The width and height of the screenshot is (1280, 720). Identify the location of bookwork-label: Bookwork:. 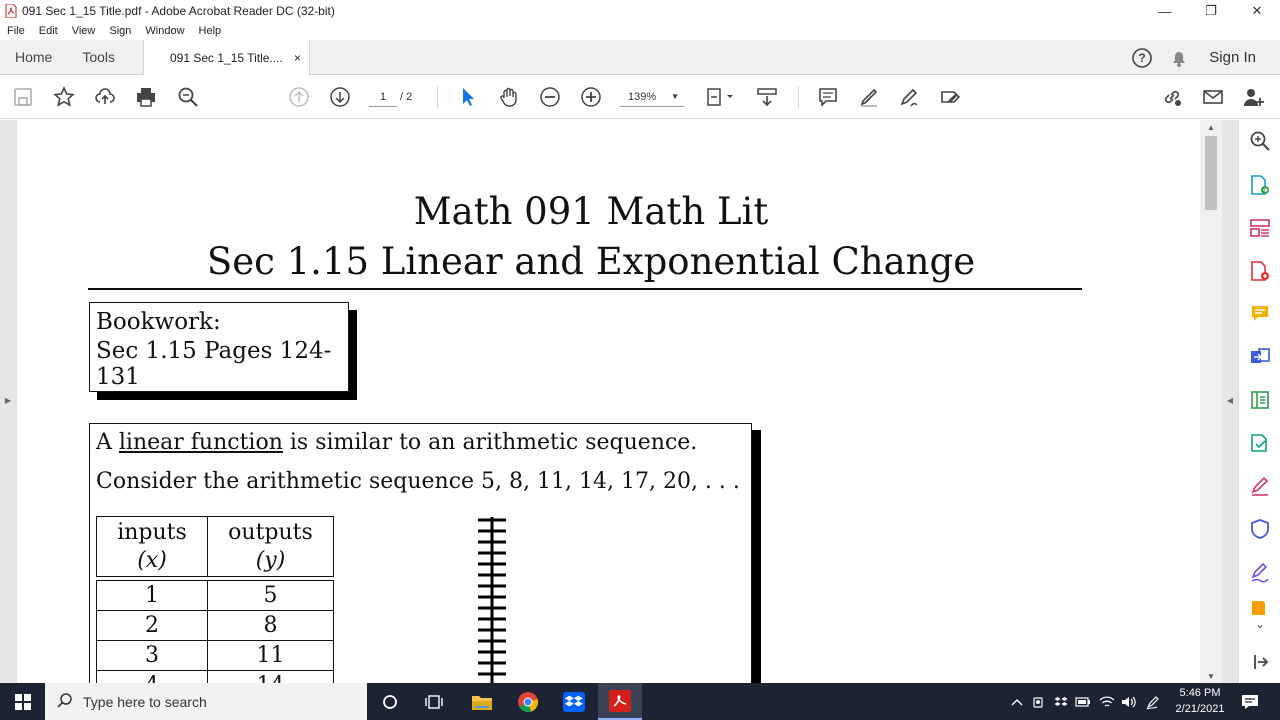
(158, 322).